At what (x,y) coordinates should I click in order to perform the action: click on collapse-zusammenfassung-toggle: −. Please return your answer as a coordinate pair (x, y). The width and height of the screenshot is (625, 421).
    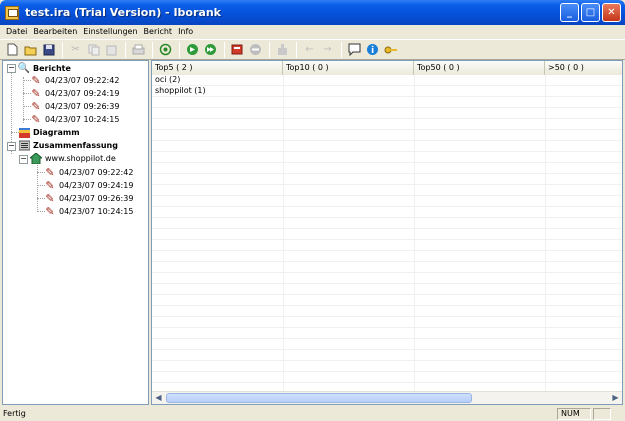
    Looking at the image, I should click on (11, 146).